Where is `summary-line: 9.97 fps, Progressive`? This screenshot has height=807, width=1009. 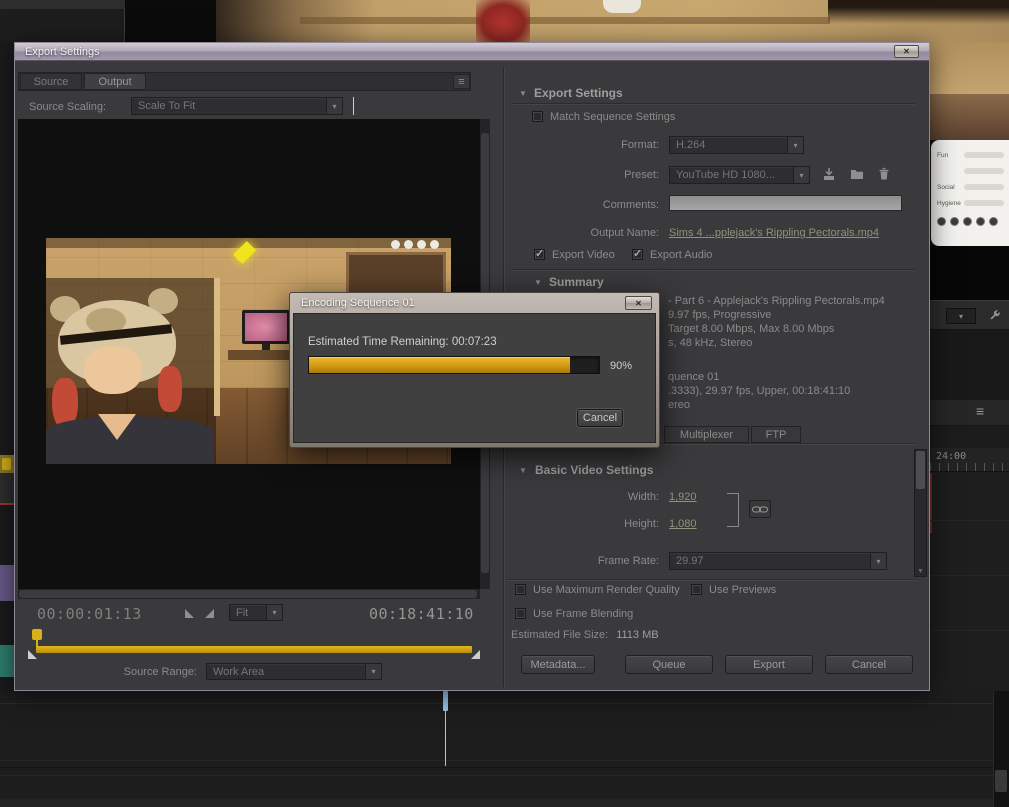 summary-line: 9.97 fps, Progressive is located at coordinates (720, 315).